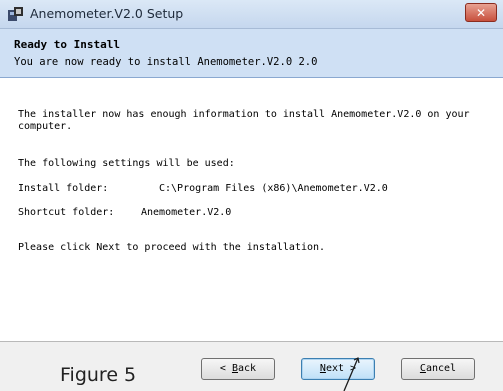 The width and height of the screenshot is (503, 391). Describe the element at coordinates (45, 126) in the screenshot. I see `intro-text-line2: computer.` at that location.